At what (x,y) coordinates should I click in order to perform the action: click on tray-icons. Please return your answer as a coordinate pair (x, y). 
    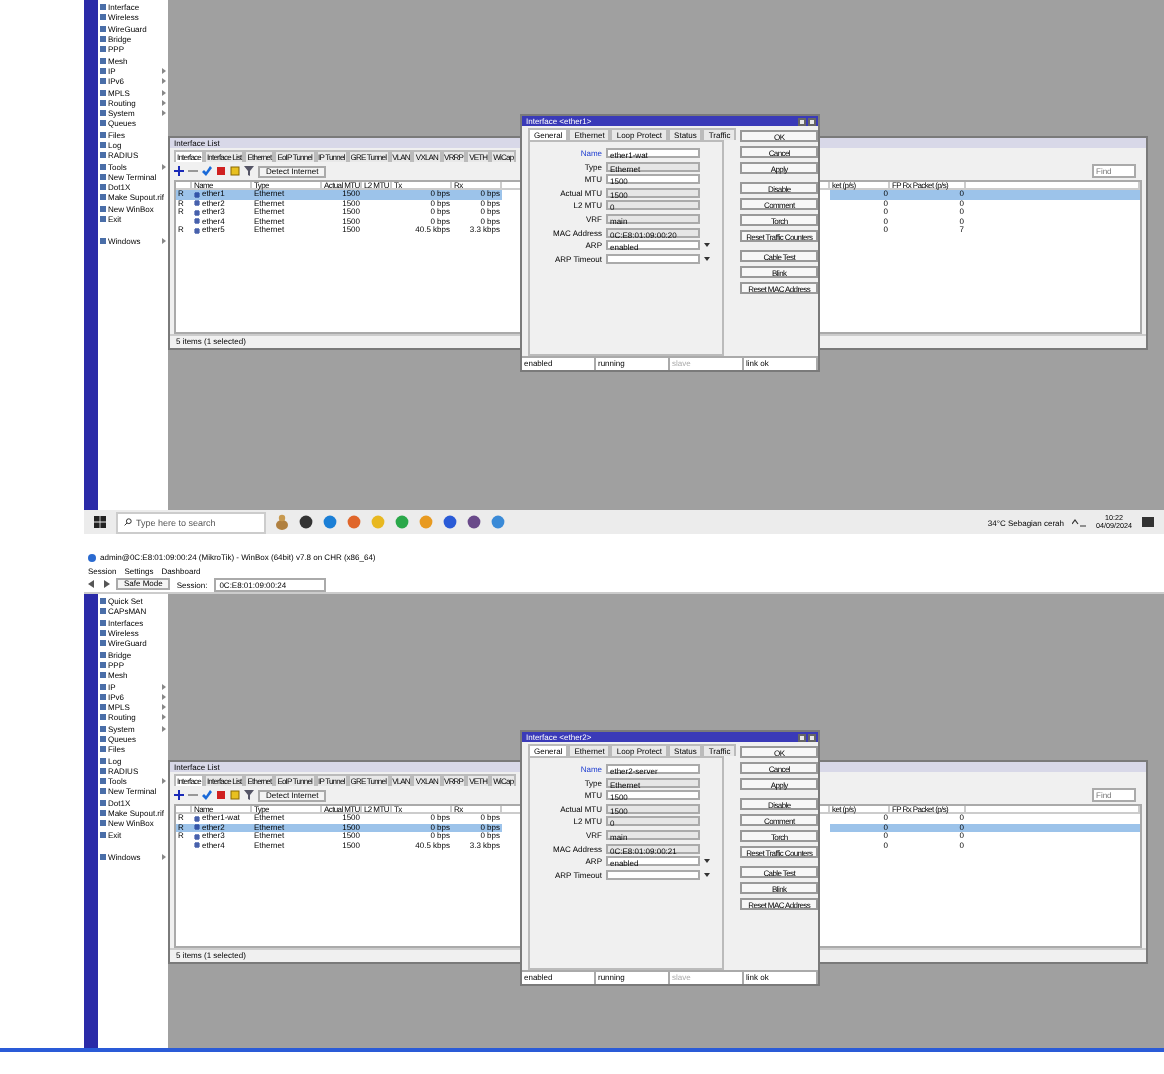
    Looking at the image, I should click on (1080, 522).